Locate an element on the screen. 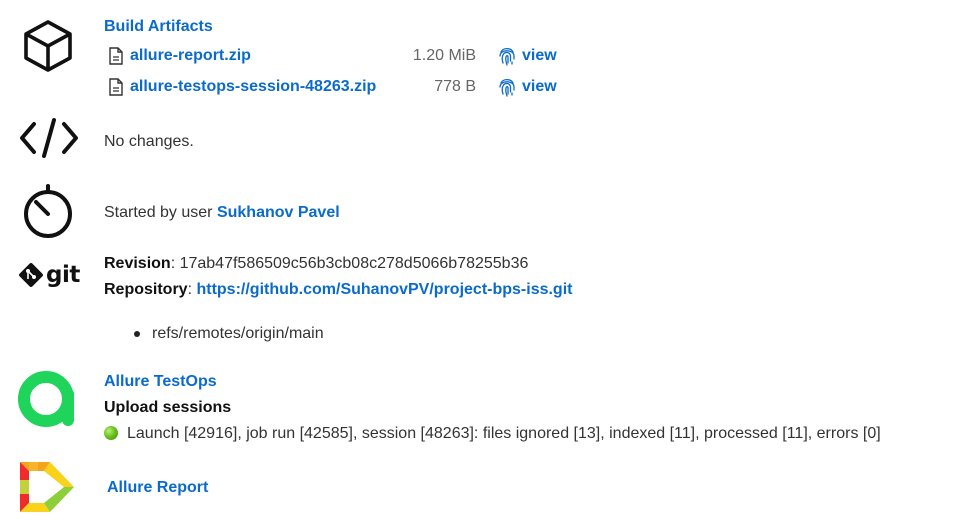  allure-testops-logo-icon is located at coordinates (48, 401).